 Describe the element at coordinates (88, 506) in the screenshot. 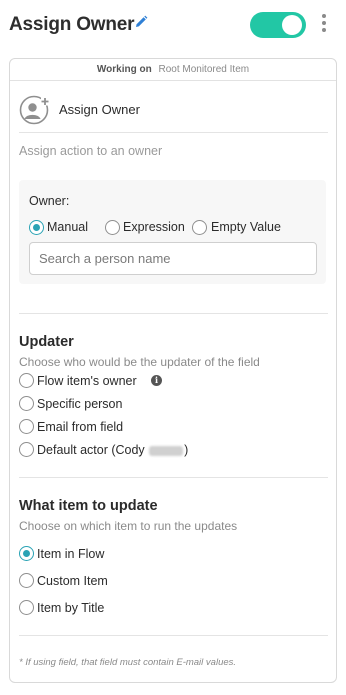

I see `target-title: What item to update` at that location.